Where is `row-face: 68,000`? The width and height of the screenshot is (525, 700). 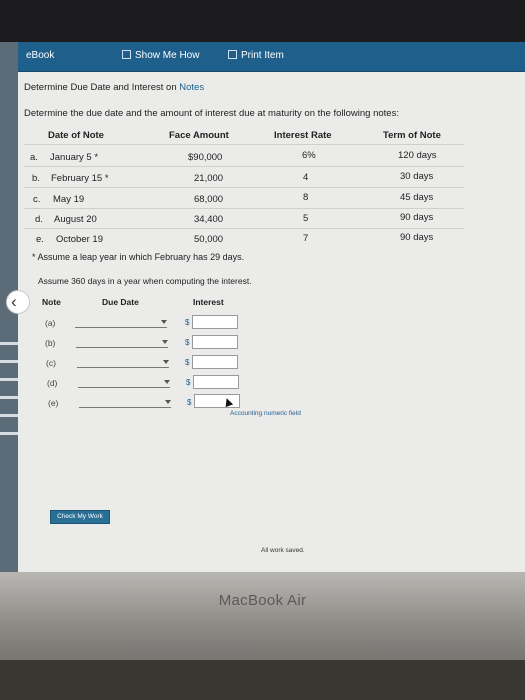 row-face: 68,000 is located at coordinates (209, 199).